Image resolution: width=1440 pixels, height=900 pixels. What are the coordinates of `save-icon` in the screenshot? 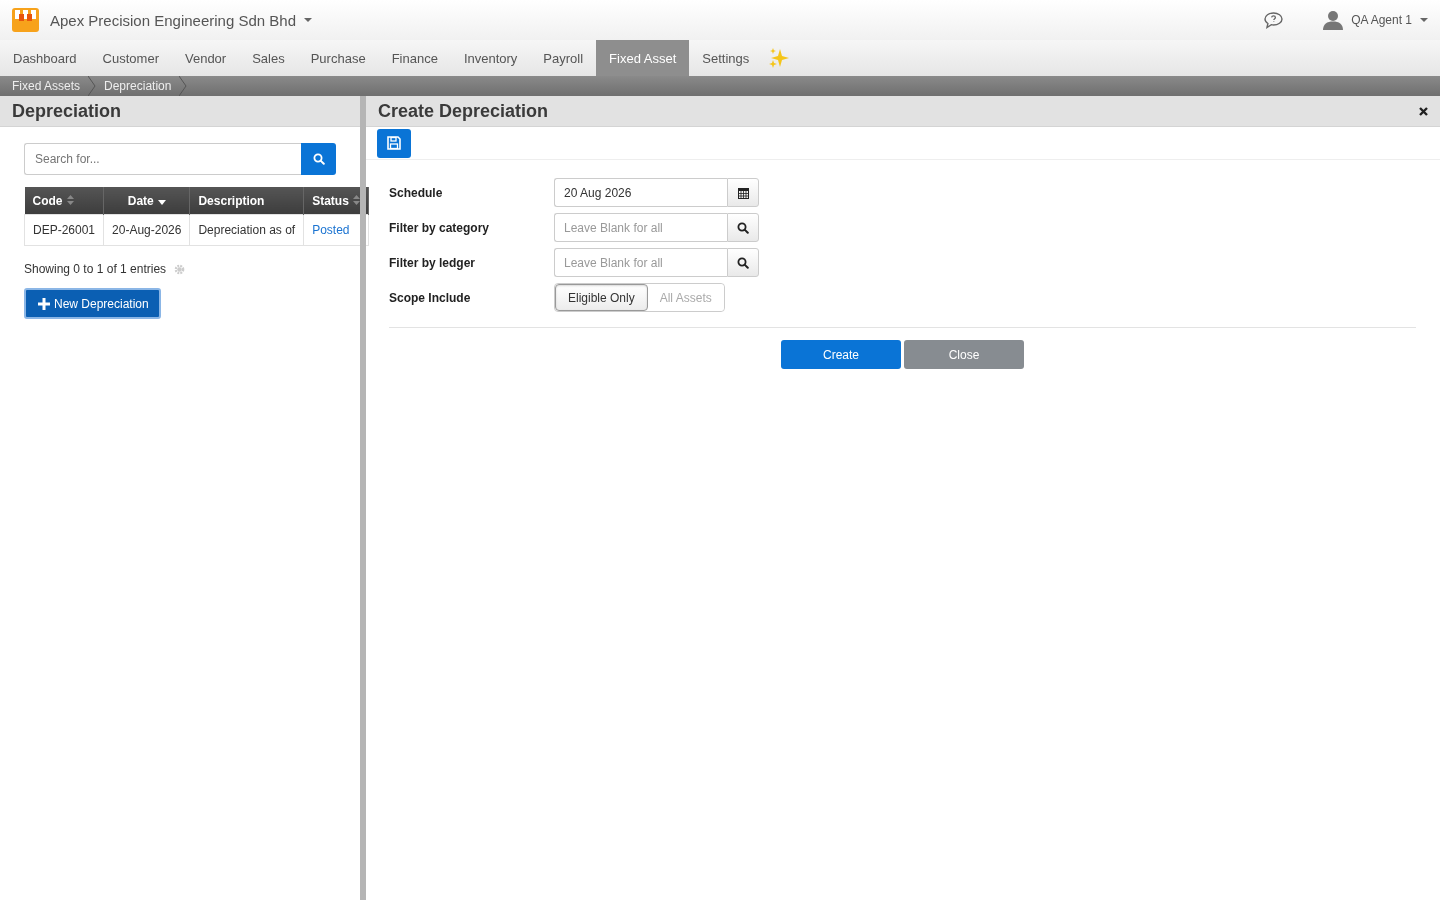 It's located at (394, 143).